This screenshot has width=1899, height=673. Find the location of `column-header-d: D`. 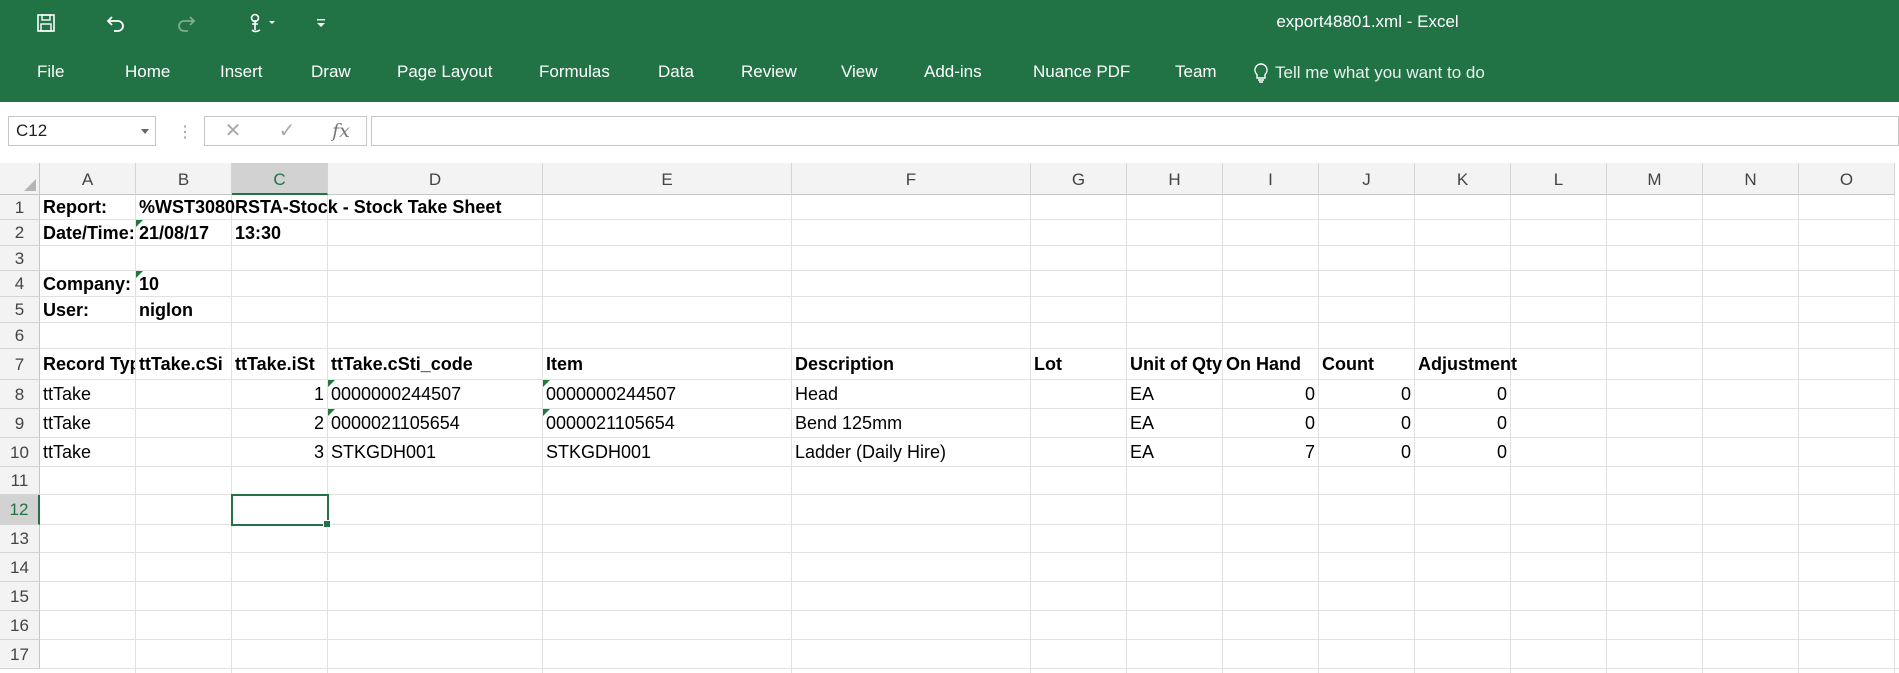

column-header-d: D is located at coordinates (435, 179).